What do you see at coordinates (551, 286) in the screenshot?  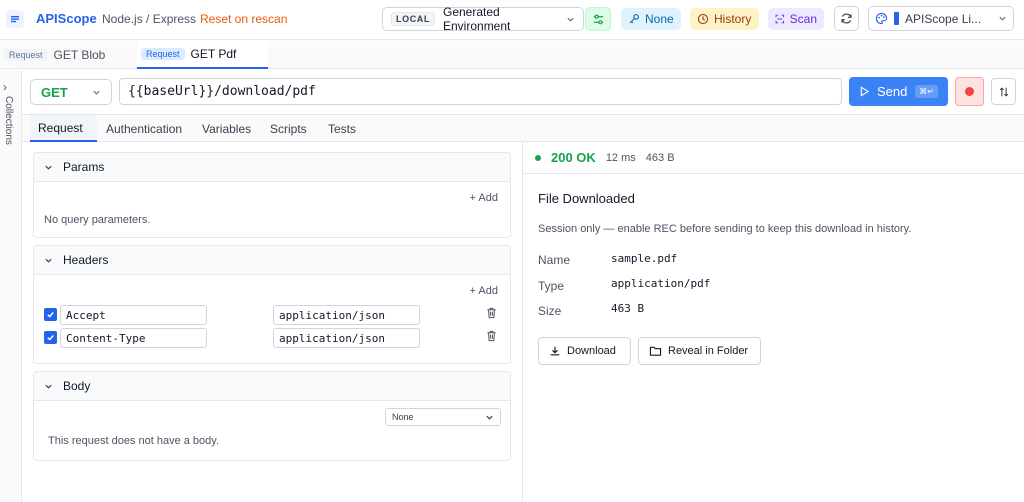 I see `file-type-label: Type` at bounding box center [551, 286].